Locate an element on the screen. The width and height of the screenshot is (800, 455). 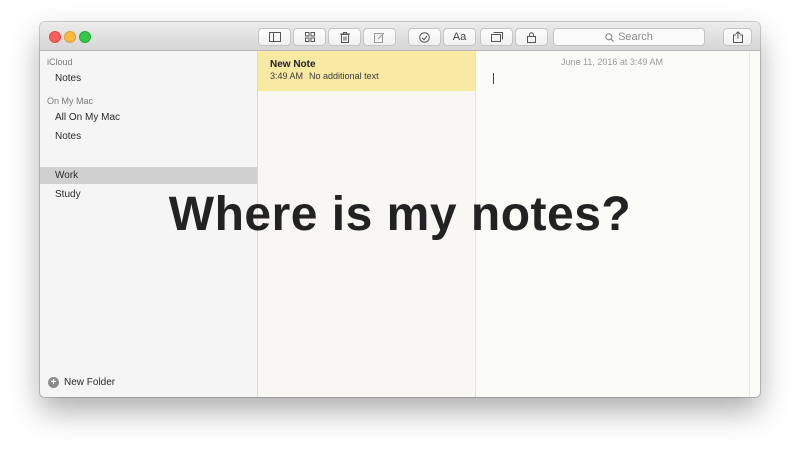
checklist-icon is located at coordinates (424, 37).